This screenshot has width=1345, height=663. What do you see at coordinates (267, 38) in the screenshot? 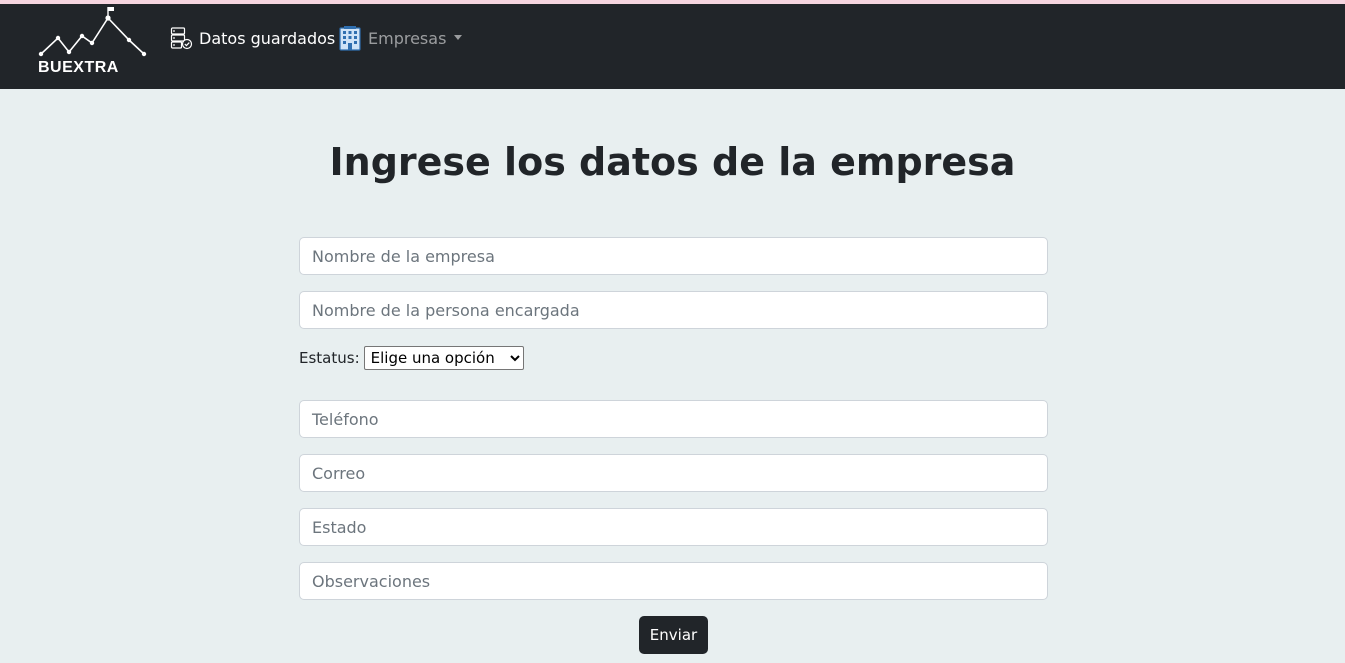
I see `nav-datos-guardados-label: Datos guardados` at bounding box center [267, 38].